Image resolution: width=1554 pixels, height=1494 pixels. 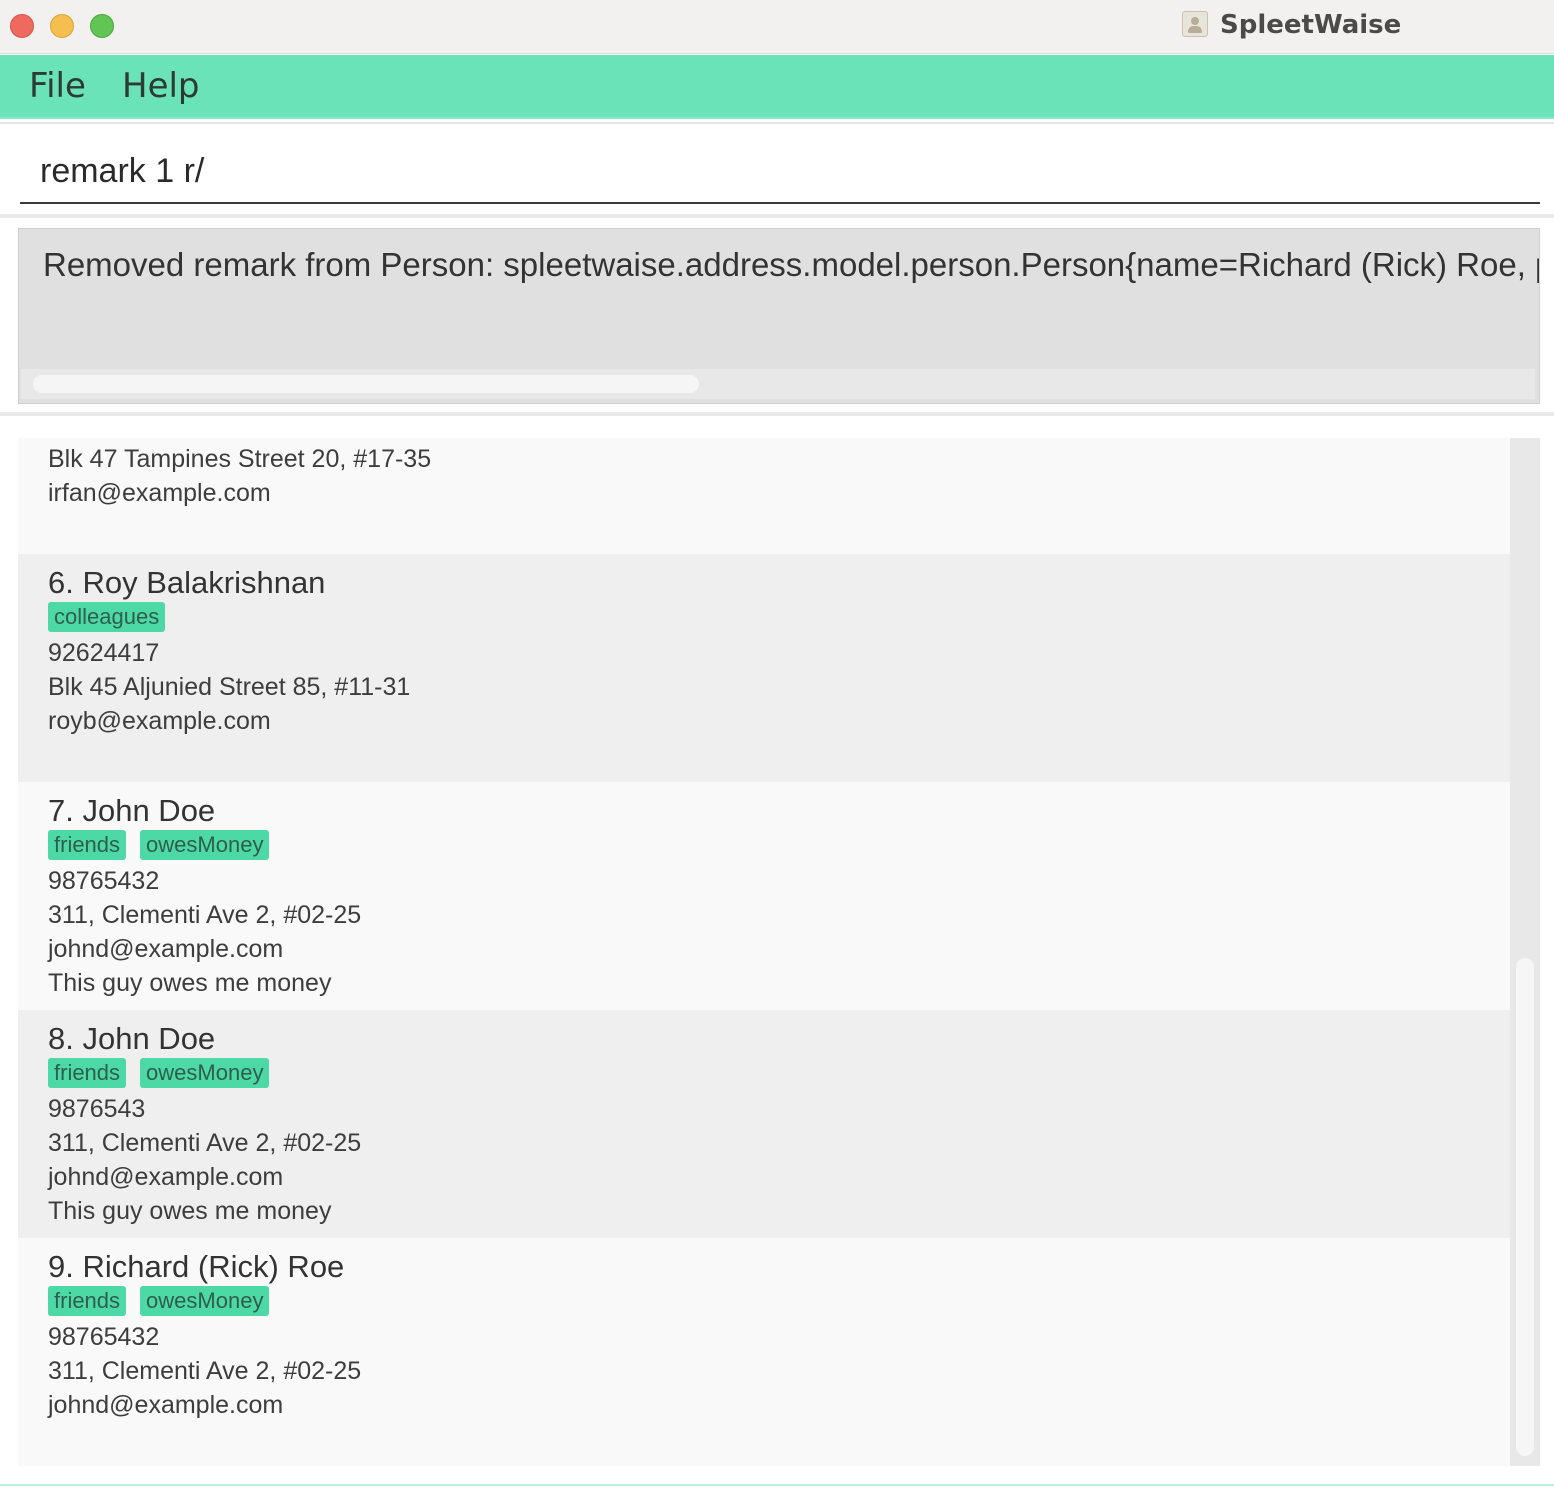 I want to click on app-contacts-icon, so click(x=1195, y=24).